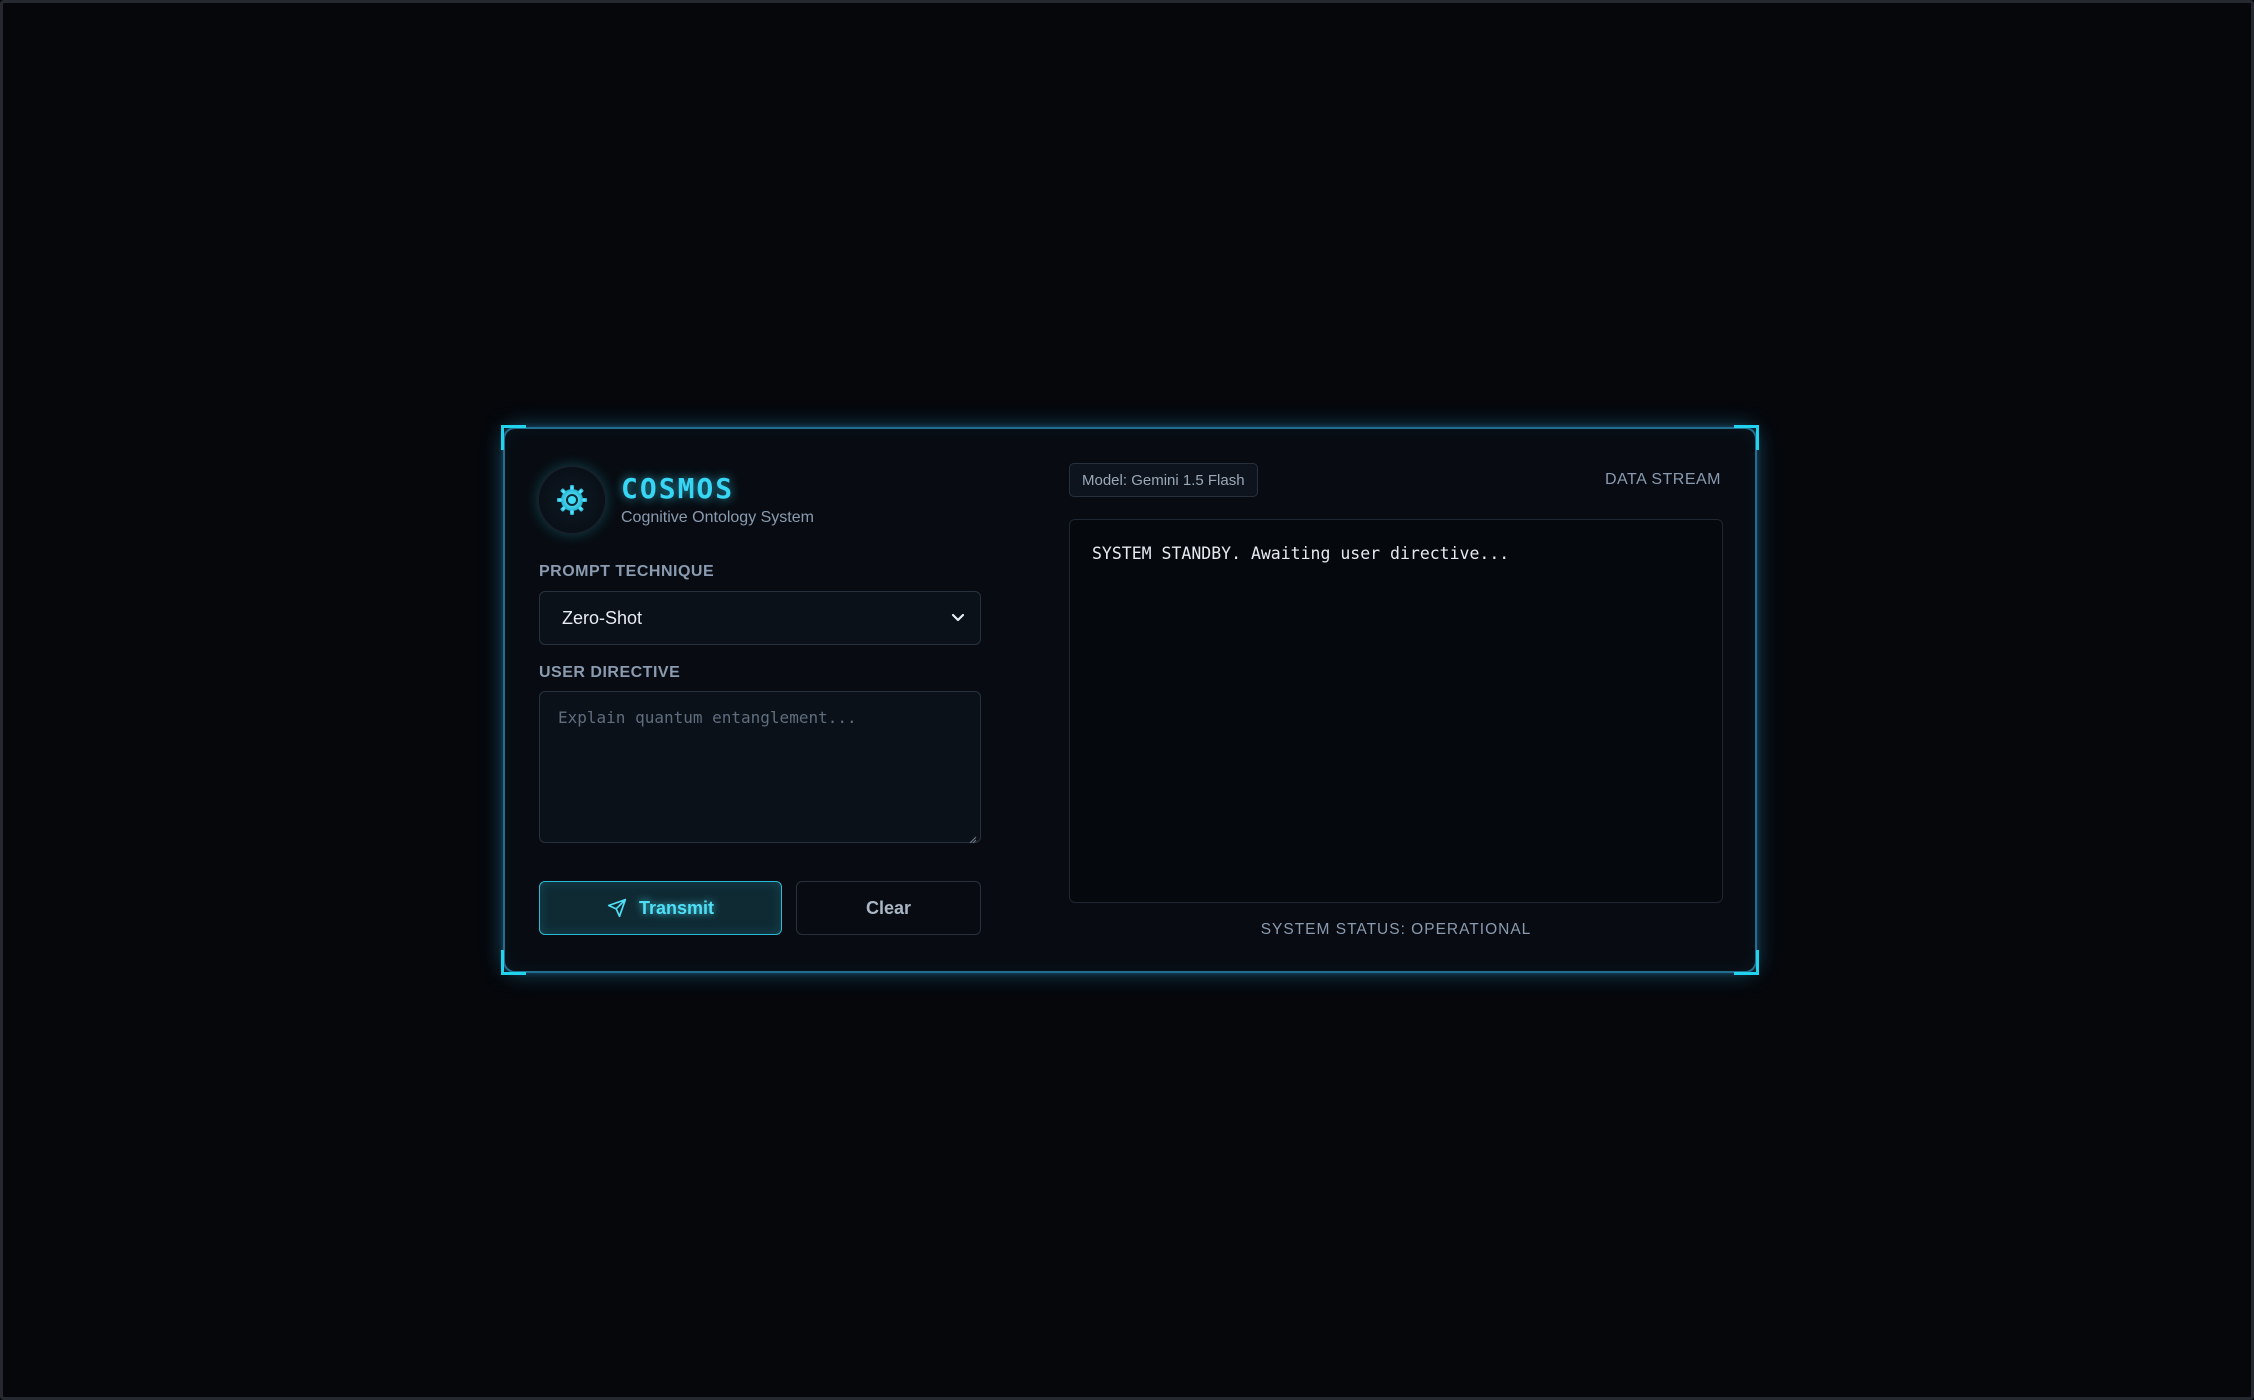 Image resolution: width=2254 pixels, height=1400 pixels. What do you see at coordinates (513, 437) in the screenshot?
I see `corner-bracket-top-left` at bounding box center [513, 437].